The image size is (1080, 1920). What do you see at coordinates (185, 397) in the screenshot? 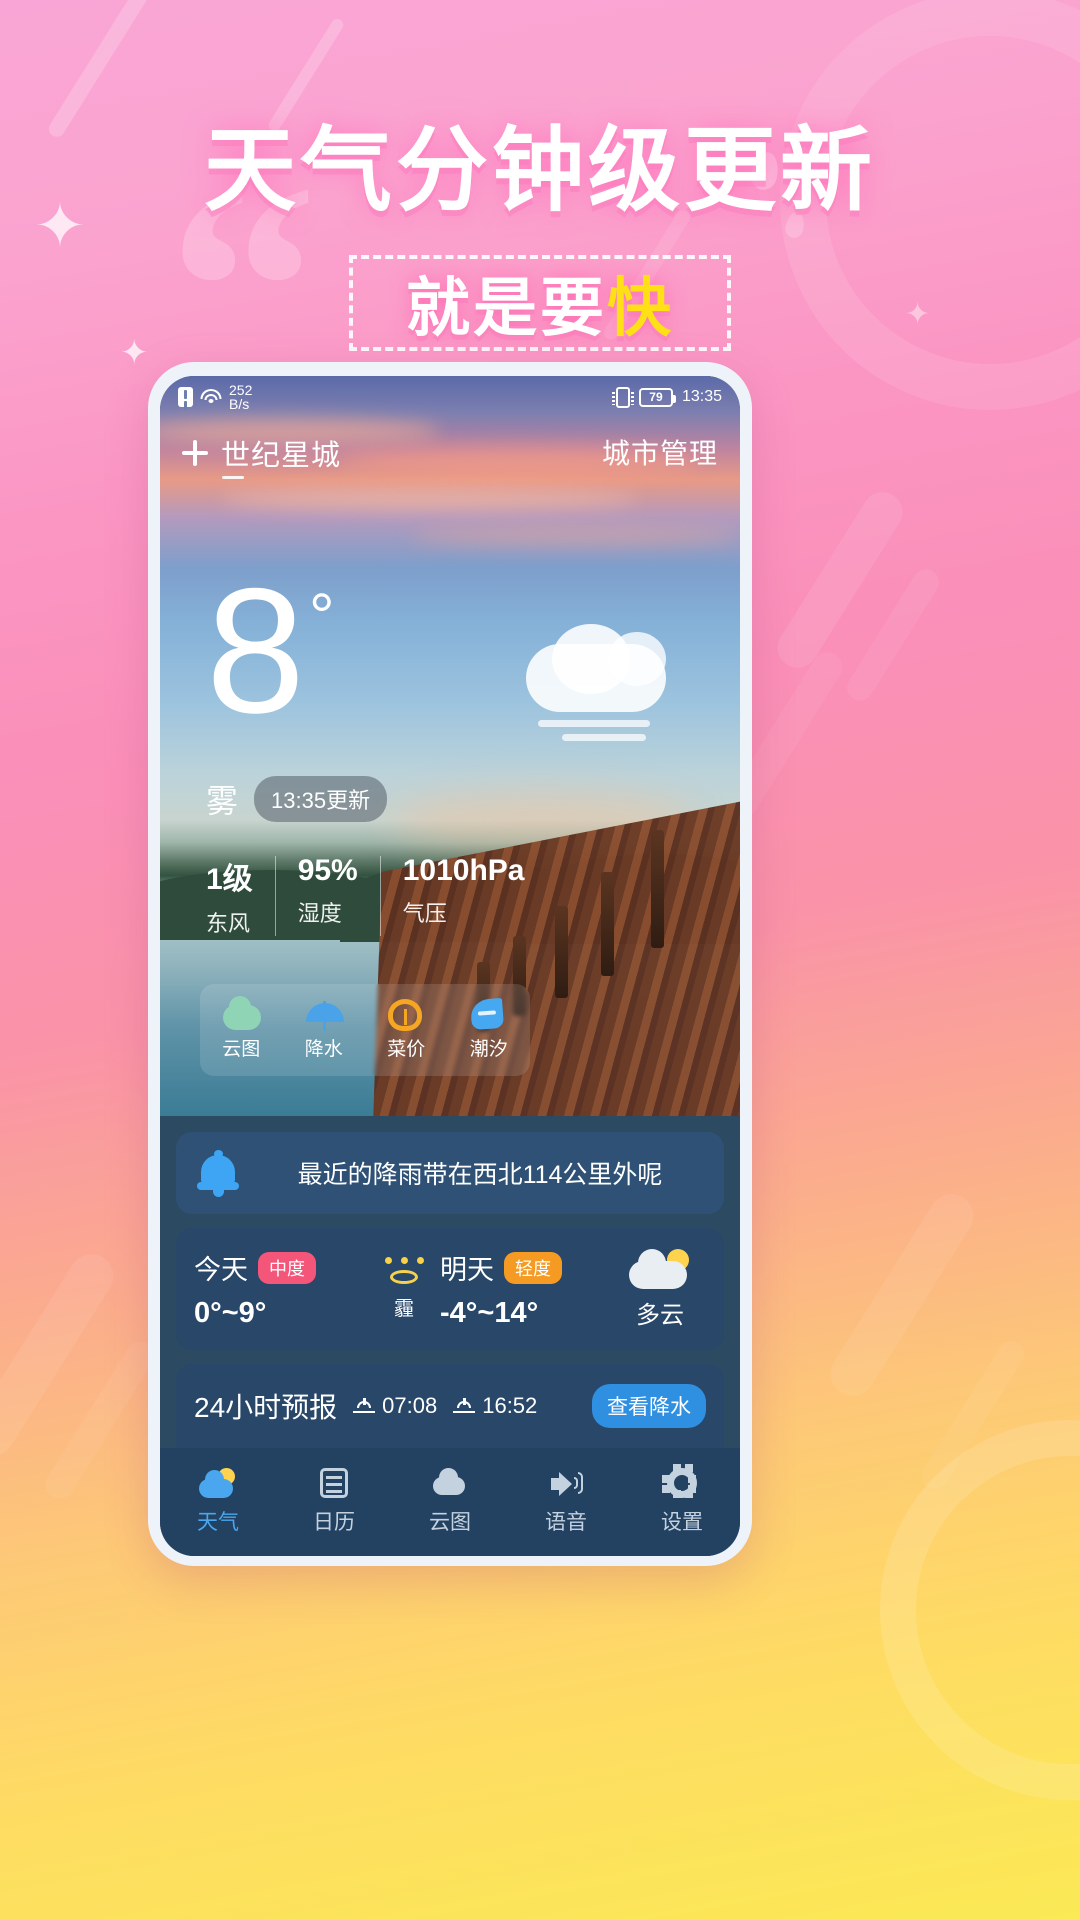
I see `warning-icon` at bounding box center [185, 397].